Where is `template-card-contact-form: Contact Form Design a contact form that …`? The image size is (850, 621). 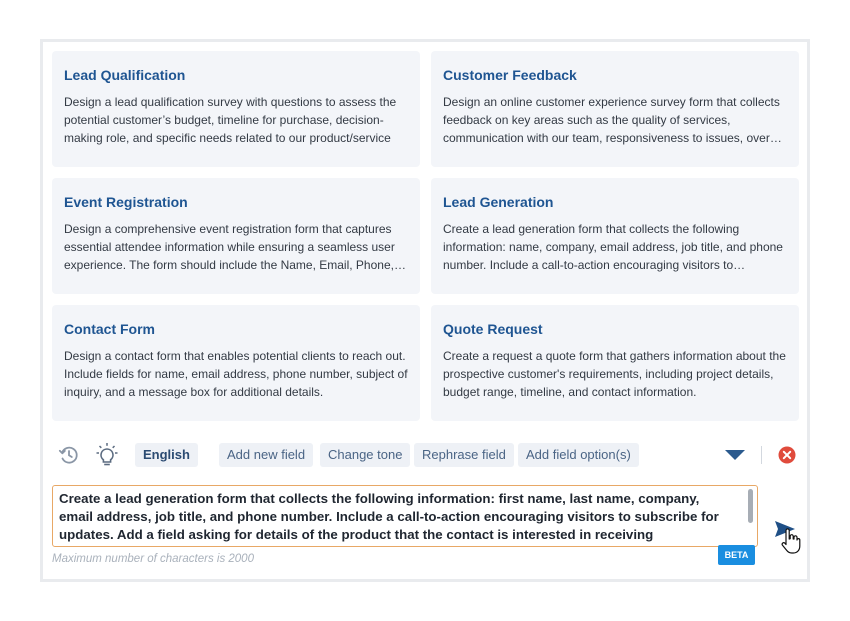 template-card-contact-form: Contact Form Design a contact form that … is located at coordinates (236, 363).